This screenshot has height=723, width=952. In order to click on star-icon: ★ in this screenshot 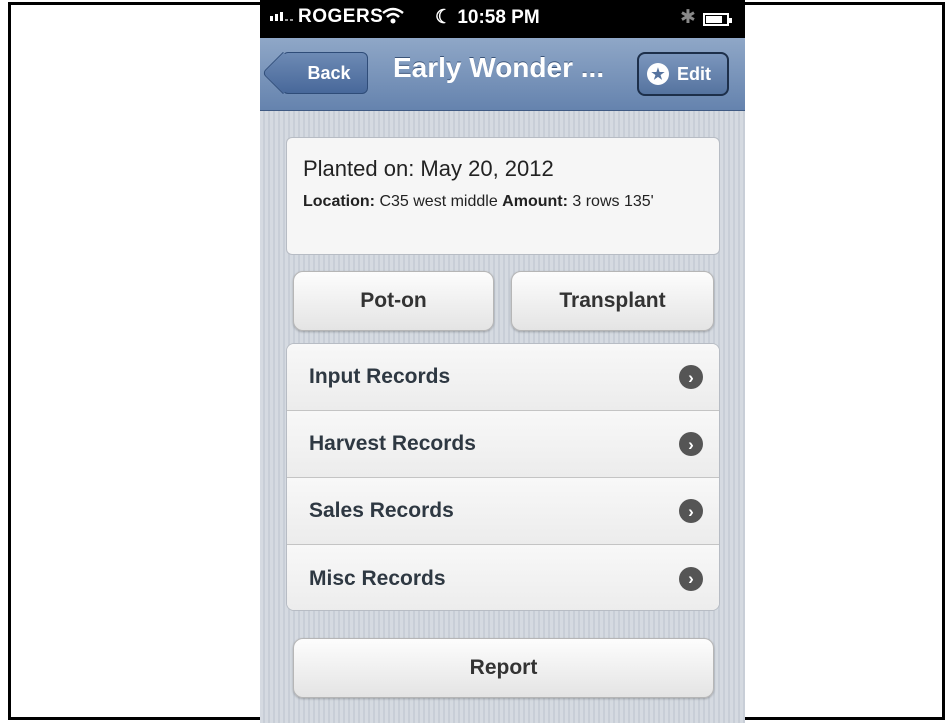, I will do `click(658, 74)`.